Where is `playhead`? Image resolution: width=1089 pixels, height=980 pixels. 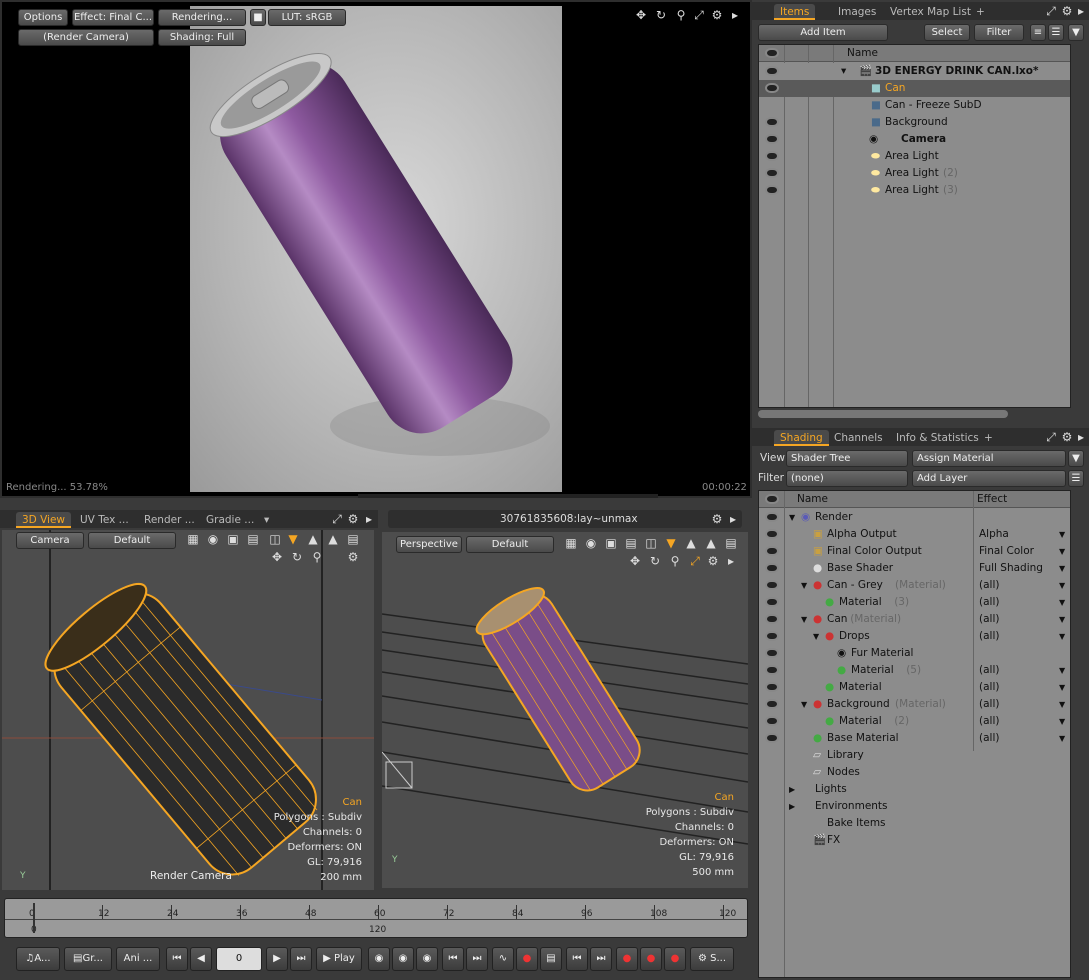 playhead is located at coordinates (34, 918).